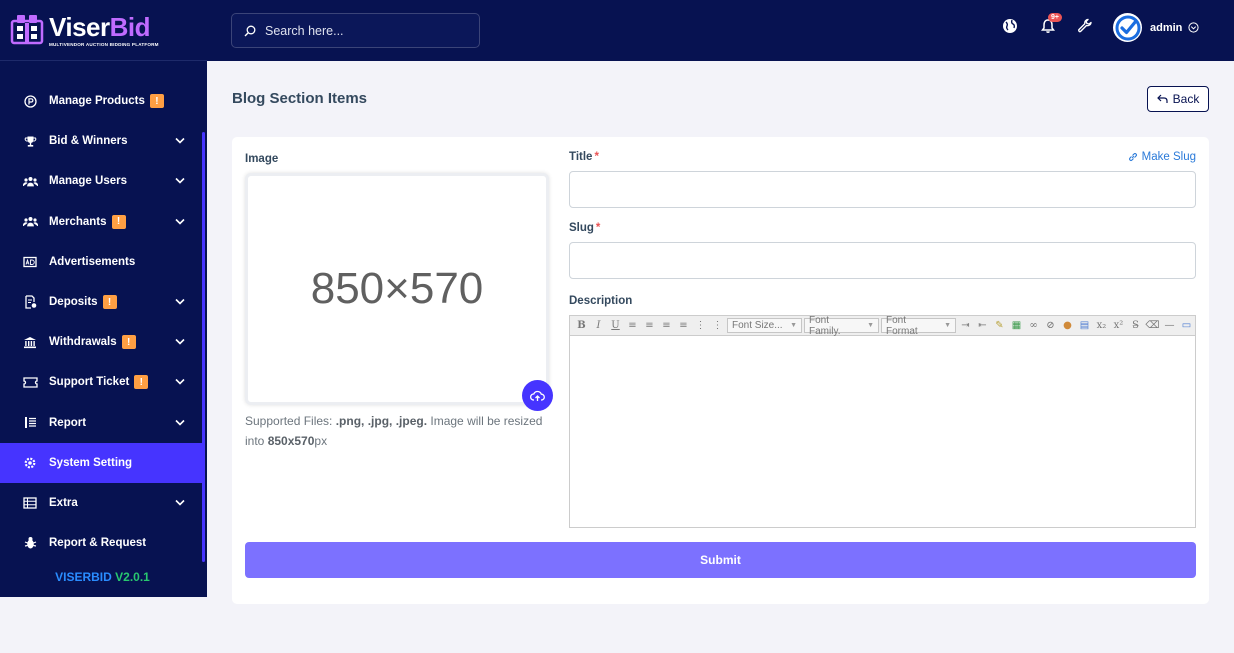 Image resolution: width=1234 pixels, height=653 pixels. I want to click on make-slug-link: Make Slug, so click(1162, 157).